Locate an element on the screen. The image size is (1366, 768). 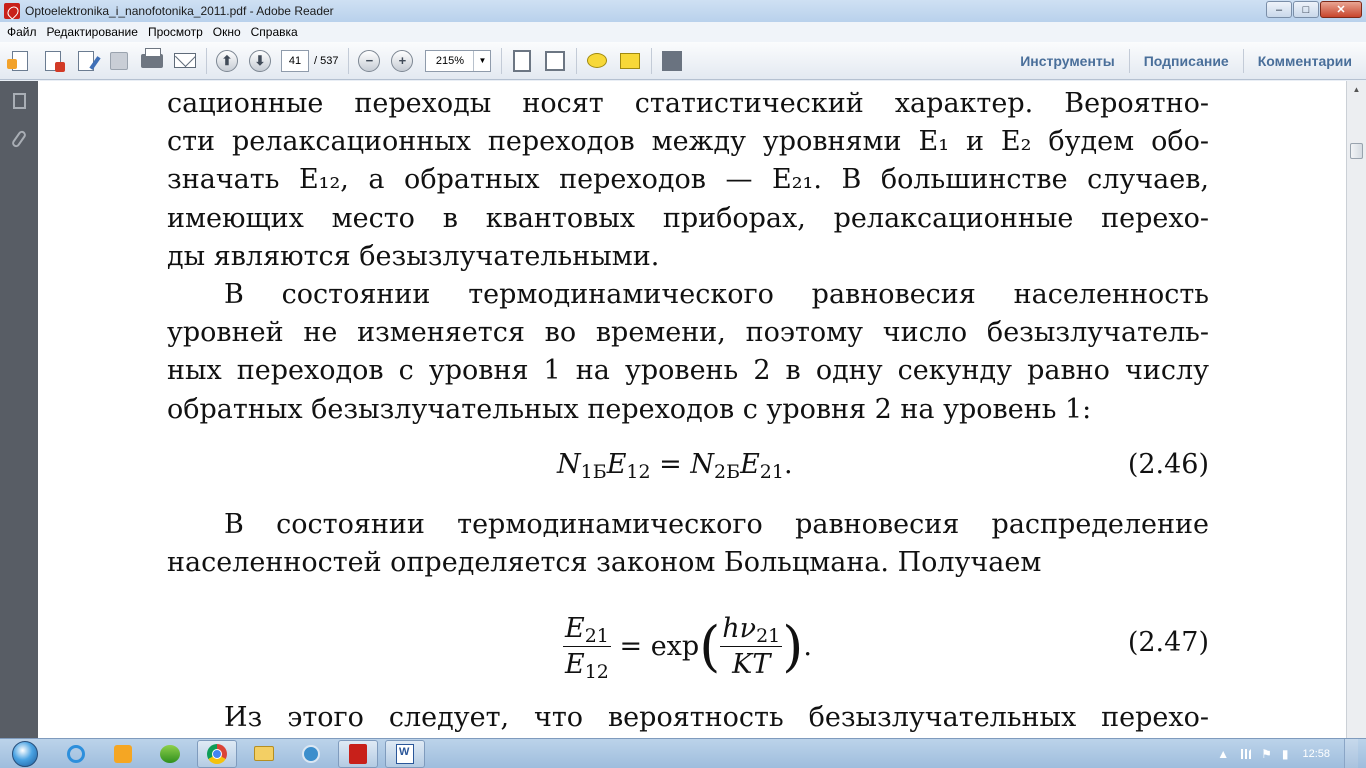
page-number-input: 41 is located at coordinates (295, 60).